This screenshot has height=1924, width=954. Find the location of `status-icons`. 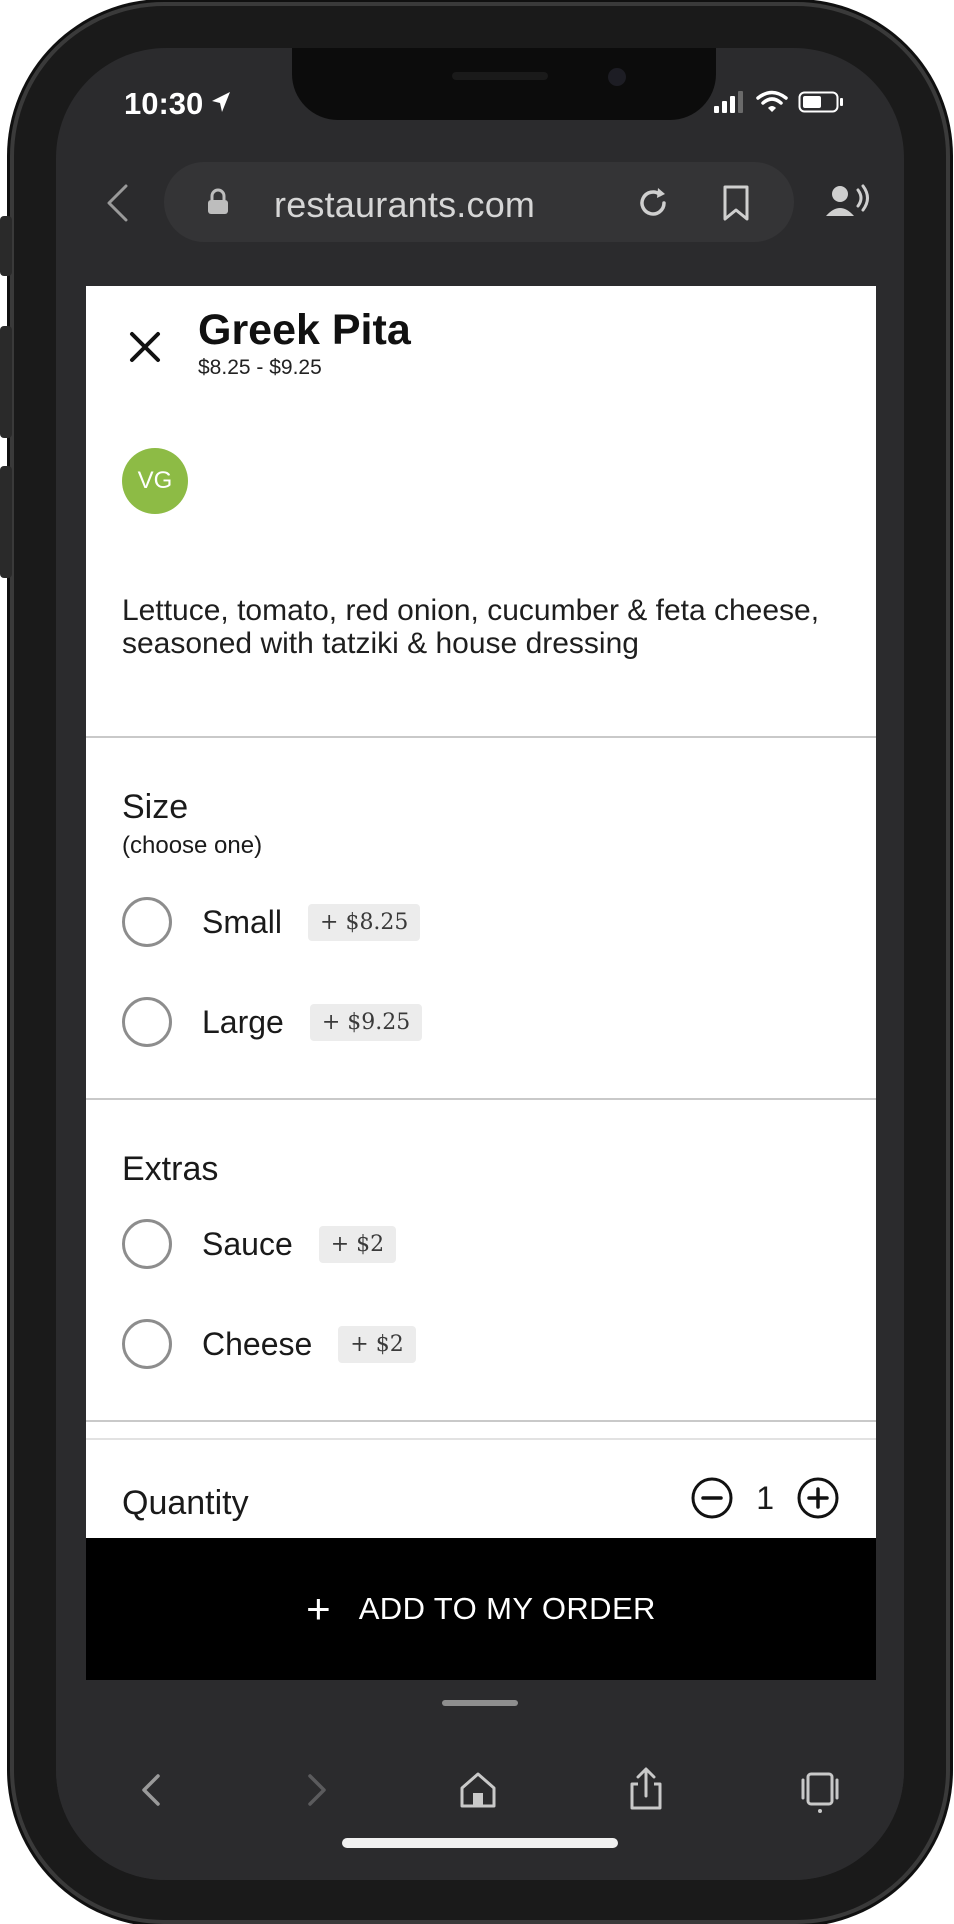

status-icons is located at coordinates (778, 102).